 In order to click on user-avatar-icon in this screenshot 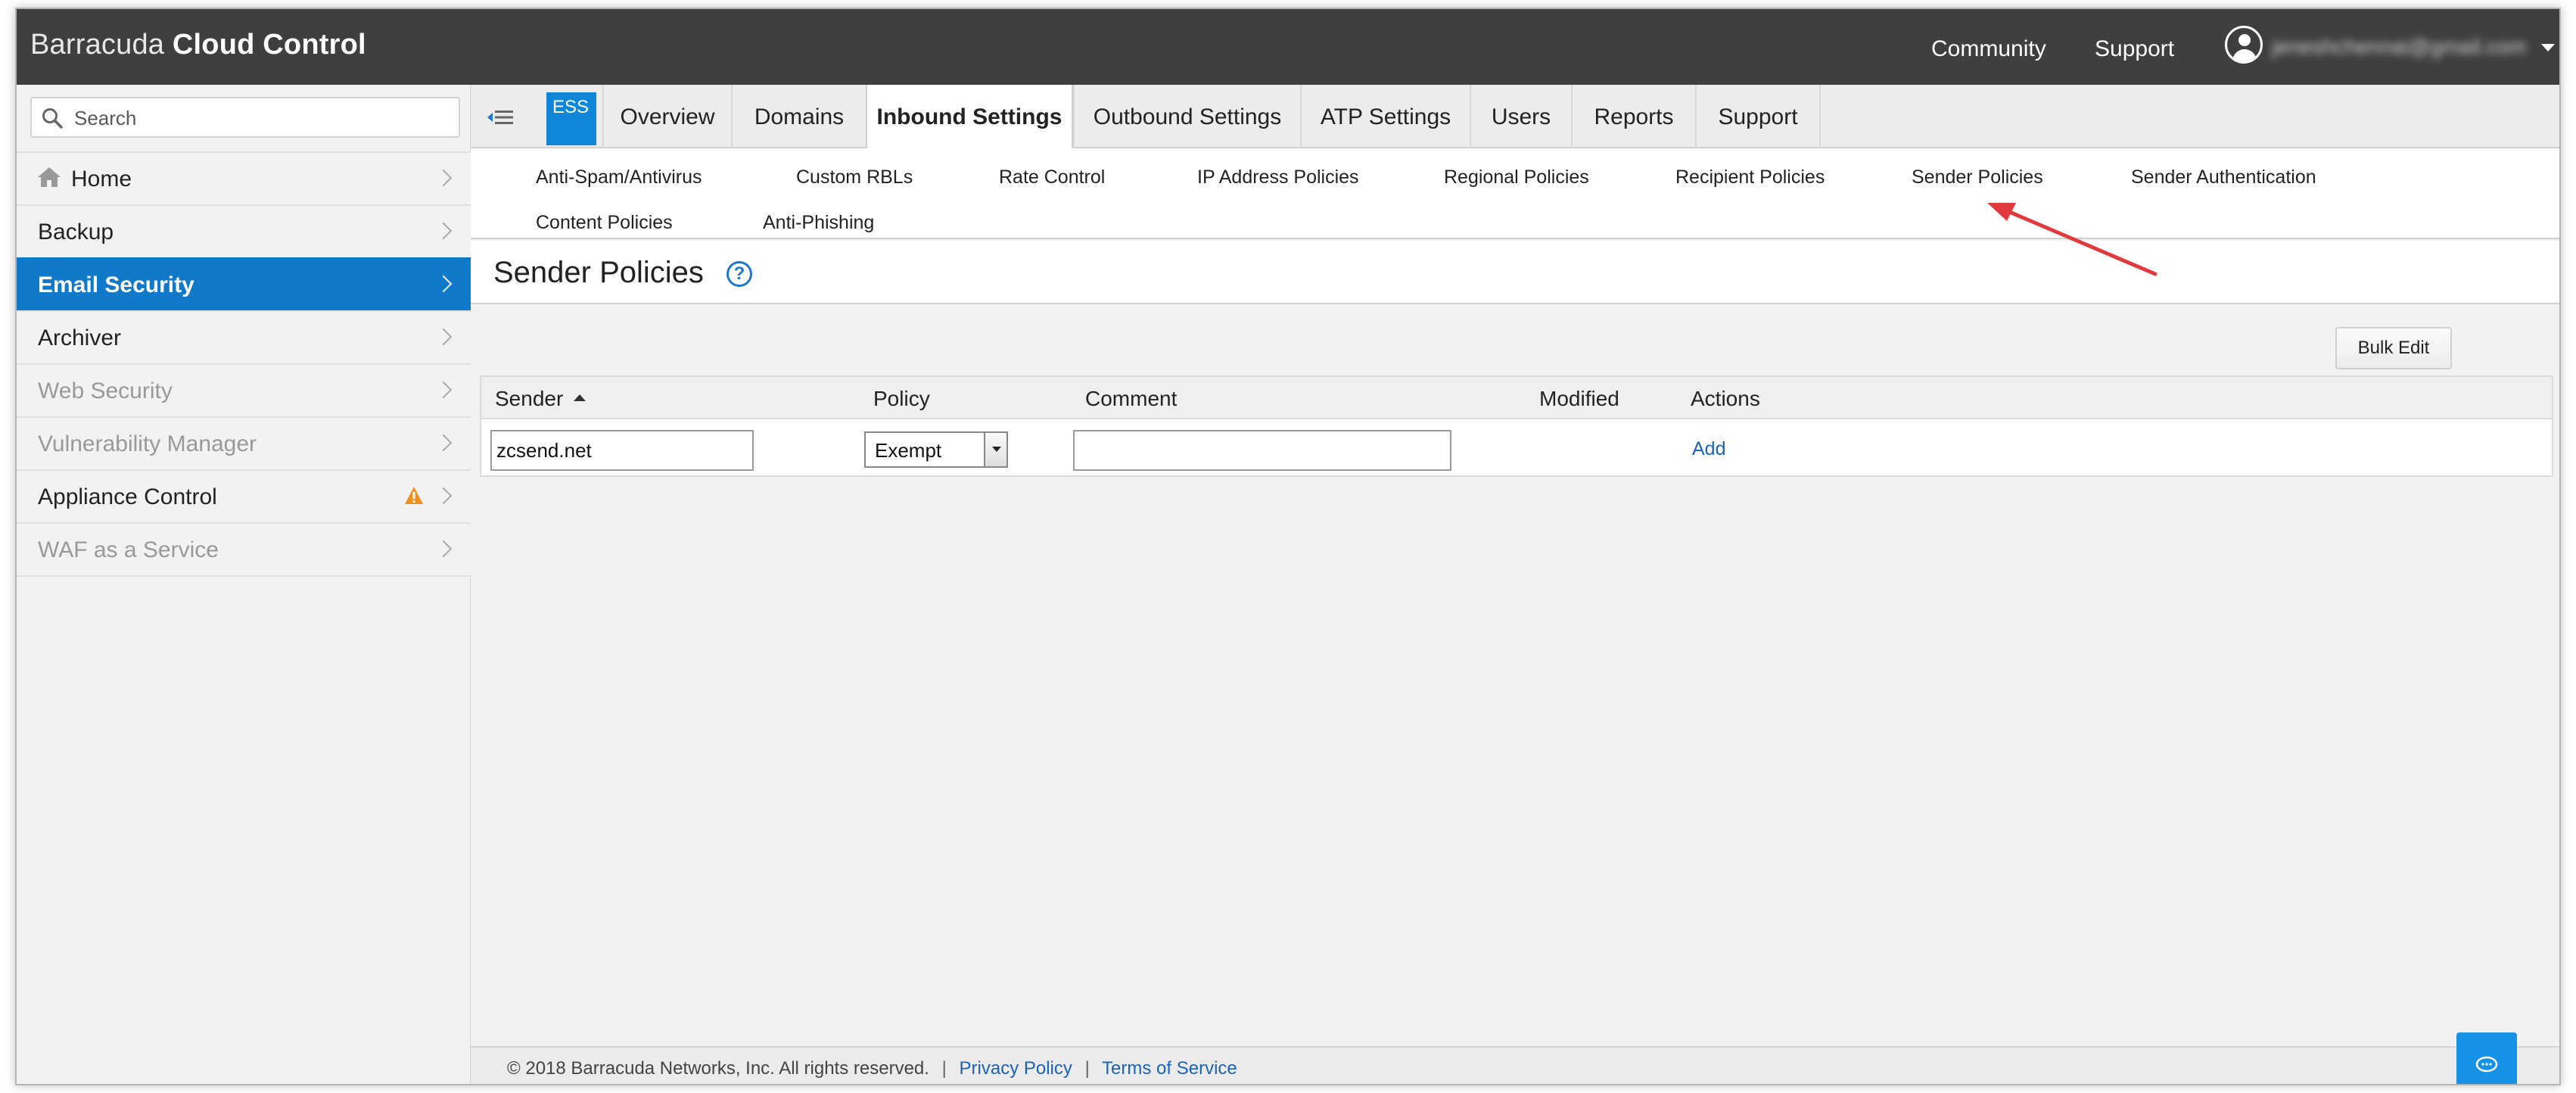, I will do `click(2244, 45)`.